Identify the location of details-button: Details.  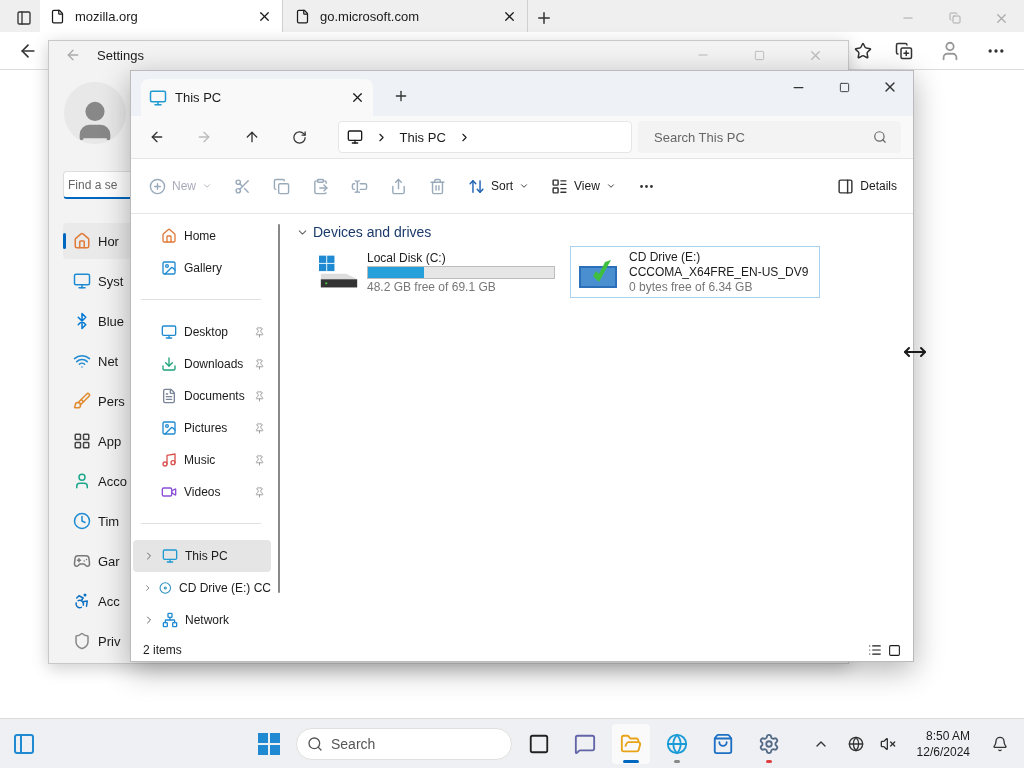
(867, 186).